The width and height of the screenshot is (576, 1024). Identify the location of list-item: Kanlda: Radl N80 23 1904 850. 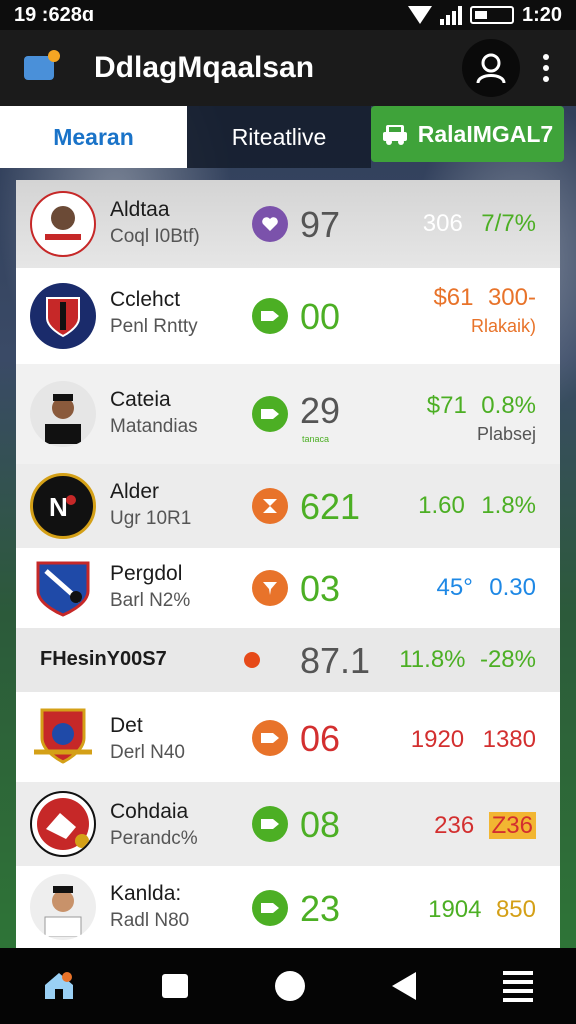
(288, 907).